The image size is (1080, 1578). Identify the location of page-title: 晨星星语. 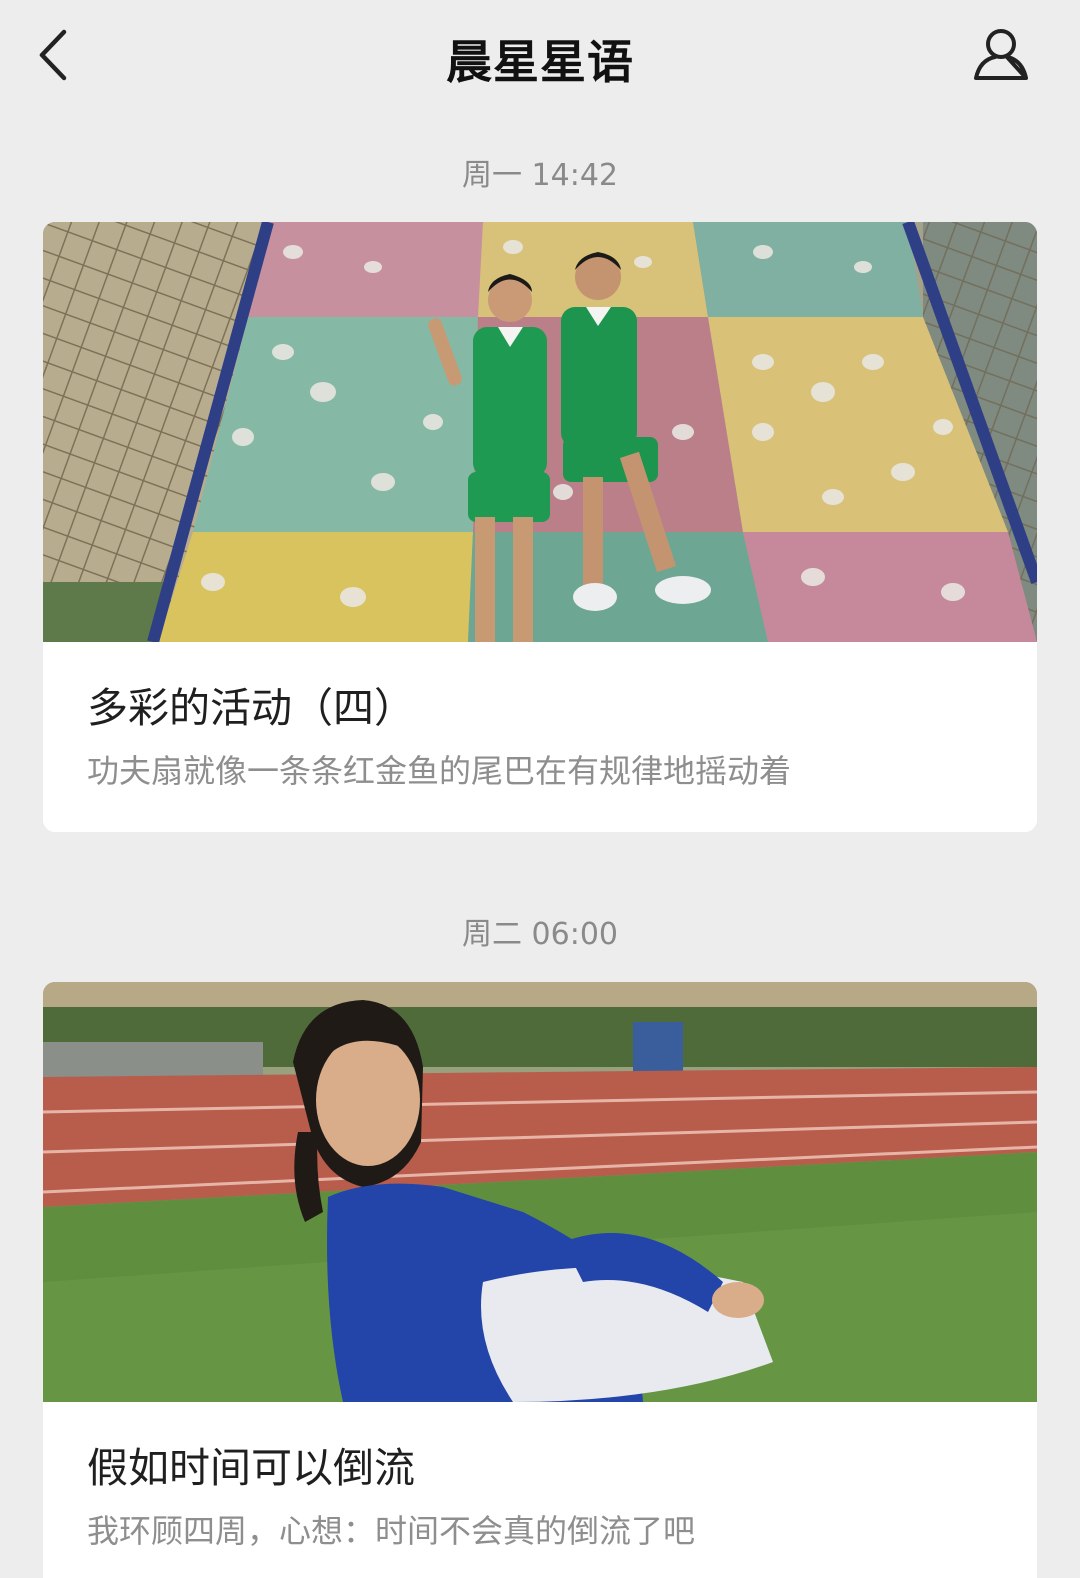
(540, 62).